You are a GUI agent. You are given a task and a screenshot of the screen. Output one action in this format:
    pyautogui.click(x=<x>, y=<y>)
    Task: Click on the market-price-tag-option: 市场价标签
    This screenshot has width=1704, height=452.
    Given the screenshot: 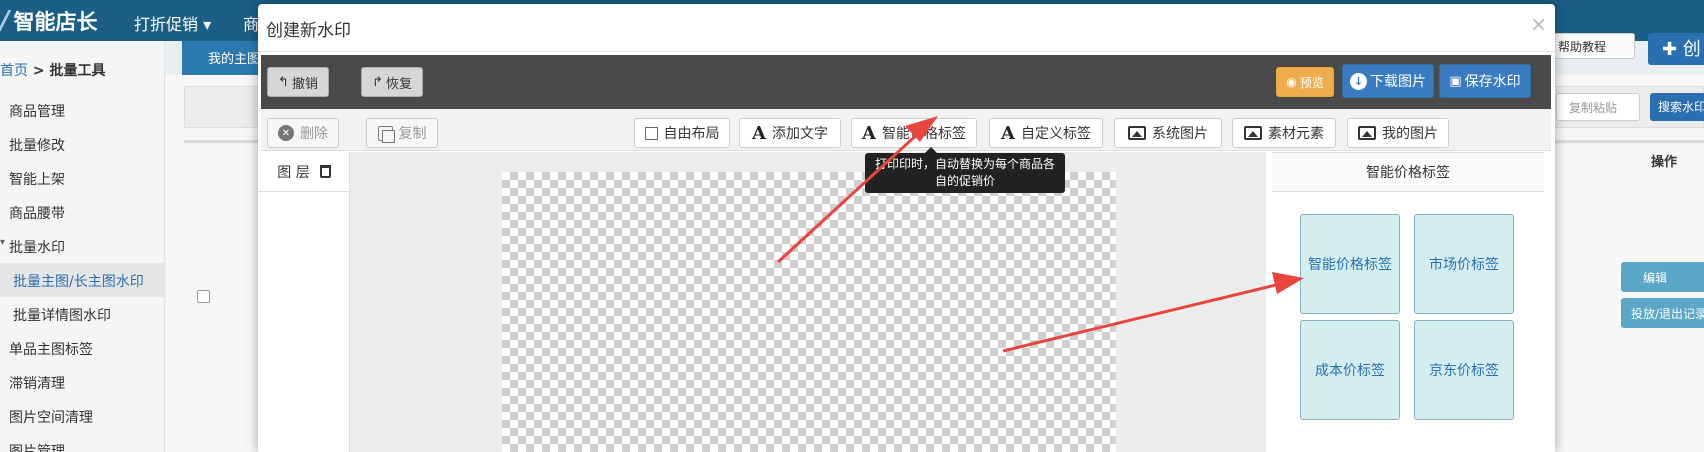 What is the action you would take?
    pyautogui.click(x=1464, y=264)
    